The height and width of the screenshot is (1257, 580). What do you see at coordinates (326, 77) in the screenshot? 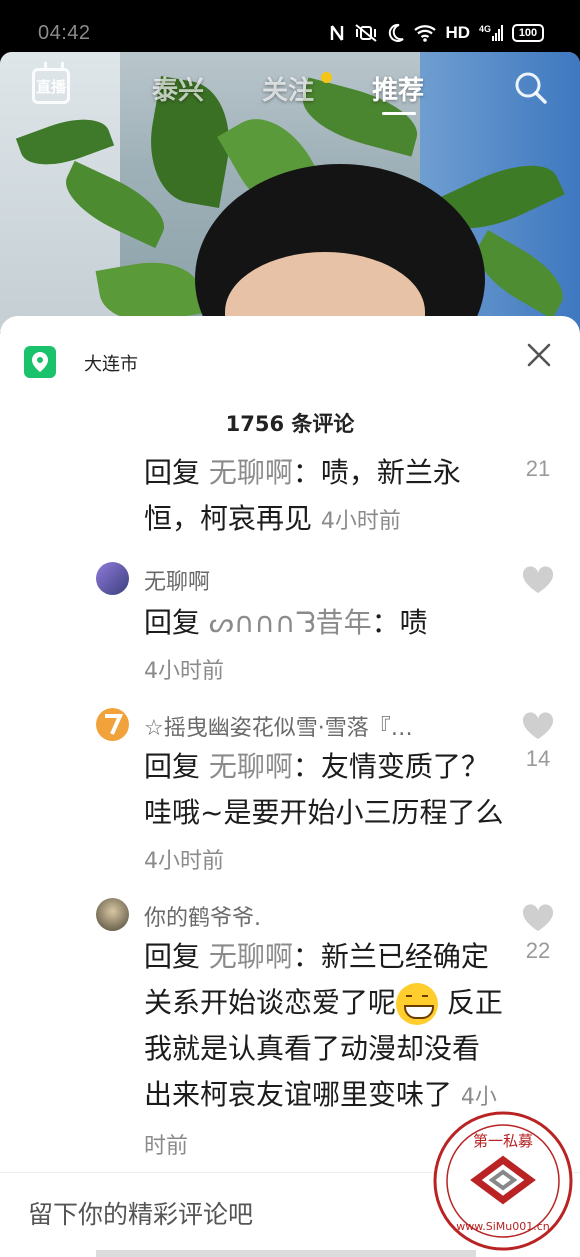
I see `following-notification-dot` at bounding box center [326, 77].